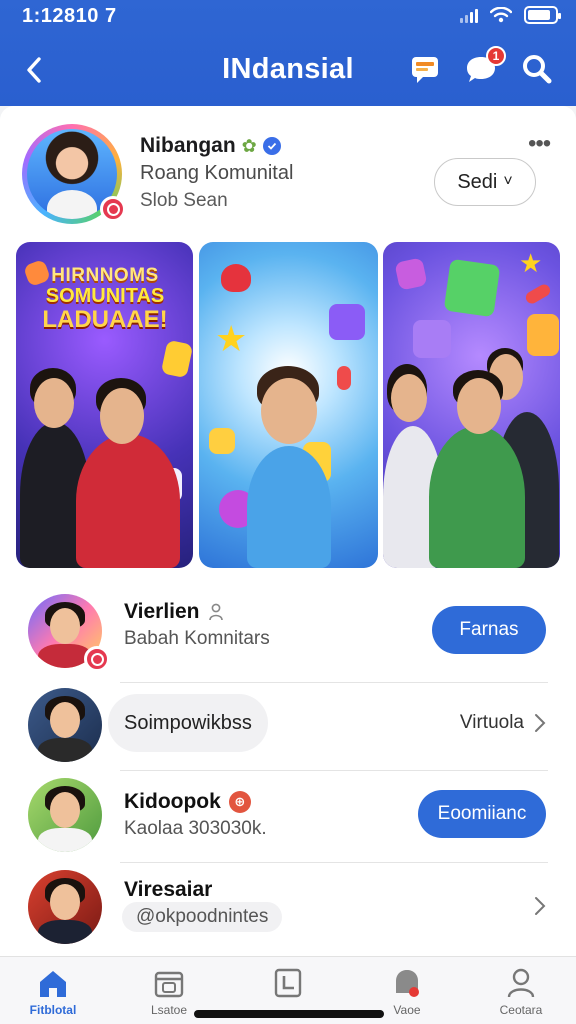 The width and height of the screenshot is (576, 1024). What do you see at coordinates (521, 983) in the screenshot?
I see `profile-icon` at bounding box center [521, 983].